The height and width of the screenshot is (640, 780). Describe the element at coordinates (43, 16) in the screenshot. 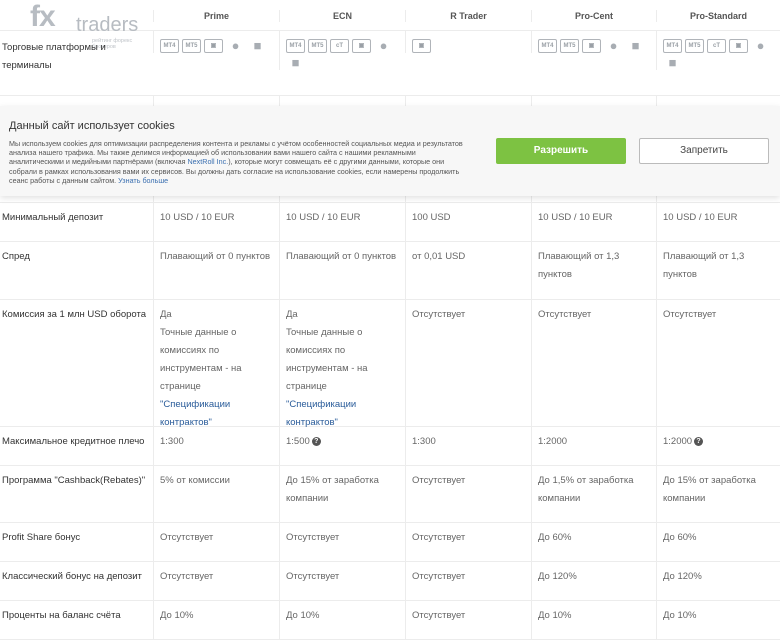

I see `logo-fx: fx` at that location.